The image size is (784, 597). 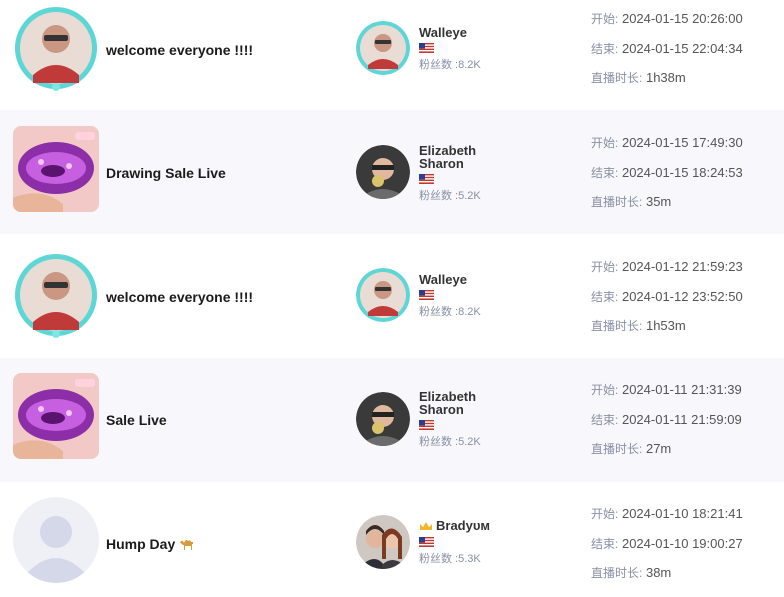 I want to click on host-name: Bradyᴜᴍ, so click(x=494, y=526).